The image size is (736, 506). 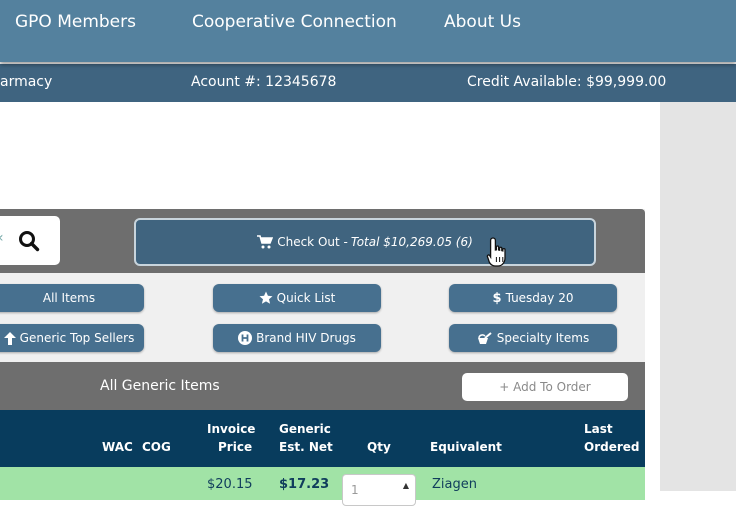 I want to click on header-cog: COG, so click(x=156, y=447).